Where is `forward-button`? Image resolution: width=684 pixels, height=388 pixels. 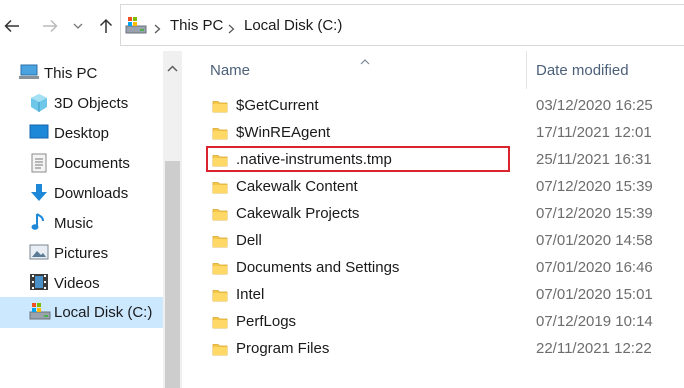 forward-button is located at coordinates (50, 26).